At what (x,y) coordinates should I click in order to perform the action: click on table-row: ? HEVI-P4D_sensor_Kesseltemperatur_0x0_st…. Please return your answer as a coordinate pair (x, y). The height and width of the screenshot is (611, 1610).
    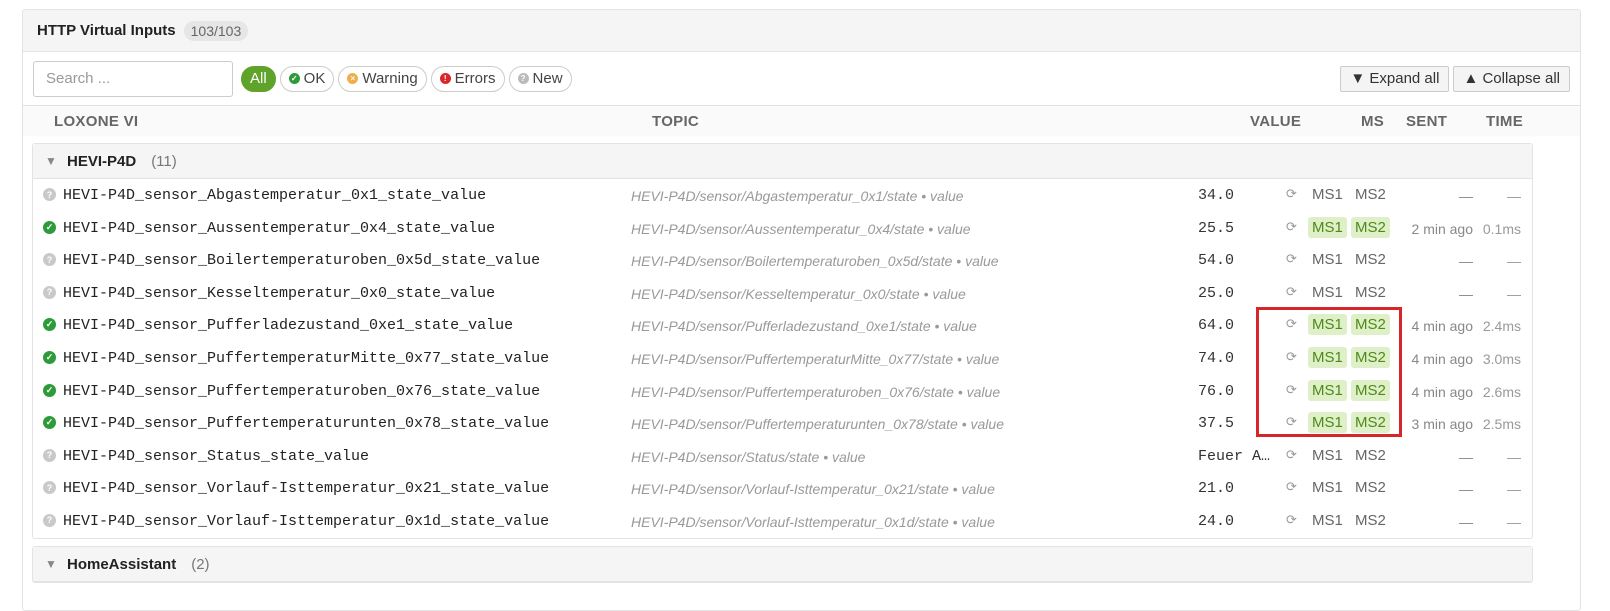
    Looking at the image, I should click on (782, 293).